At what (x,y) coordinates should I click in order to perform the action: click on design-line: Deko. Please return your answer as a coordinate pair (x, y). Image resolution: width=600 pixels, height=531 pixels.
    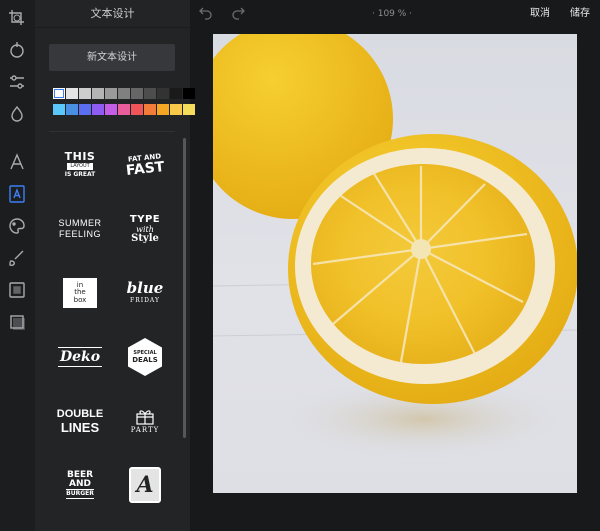
    Looking at the image, I should click on (80, 357).